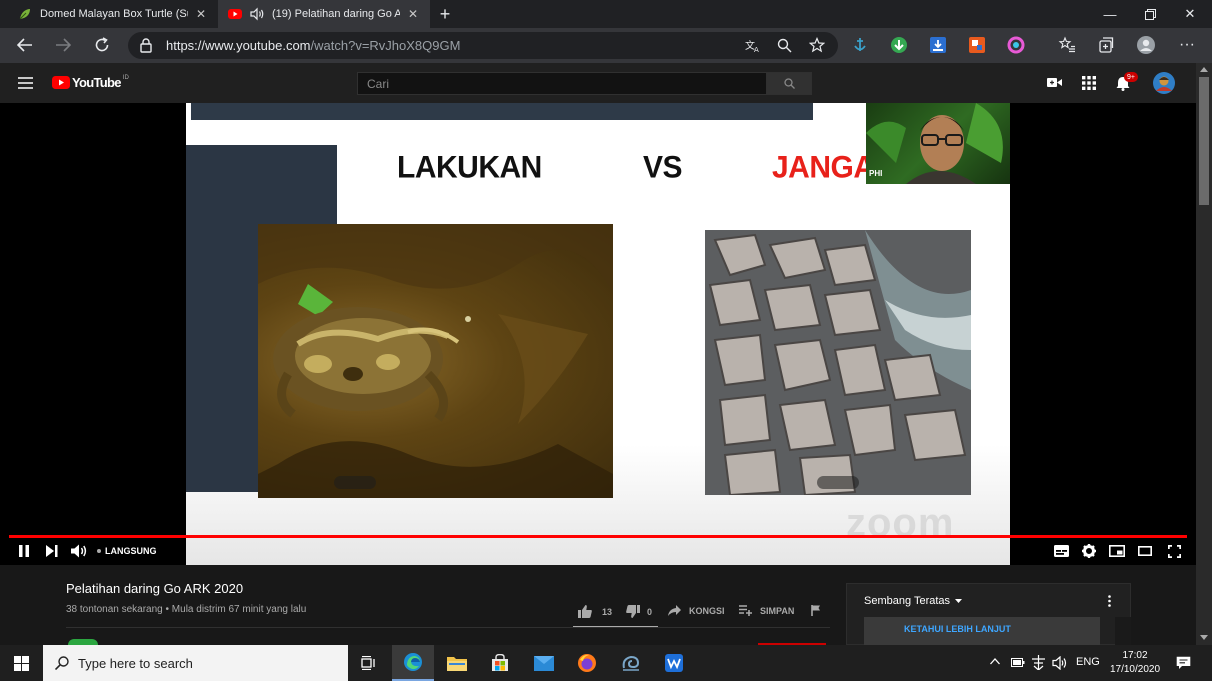  Describe the element at coordinates (1174, 551) in the screenshot. I see `fullscreen-button` at that location.